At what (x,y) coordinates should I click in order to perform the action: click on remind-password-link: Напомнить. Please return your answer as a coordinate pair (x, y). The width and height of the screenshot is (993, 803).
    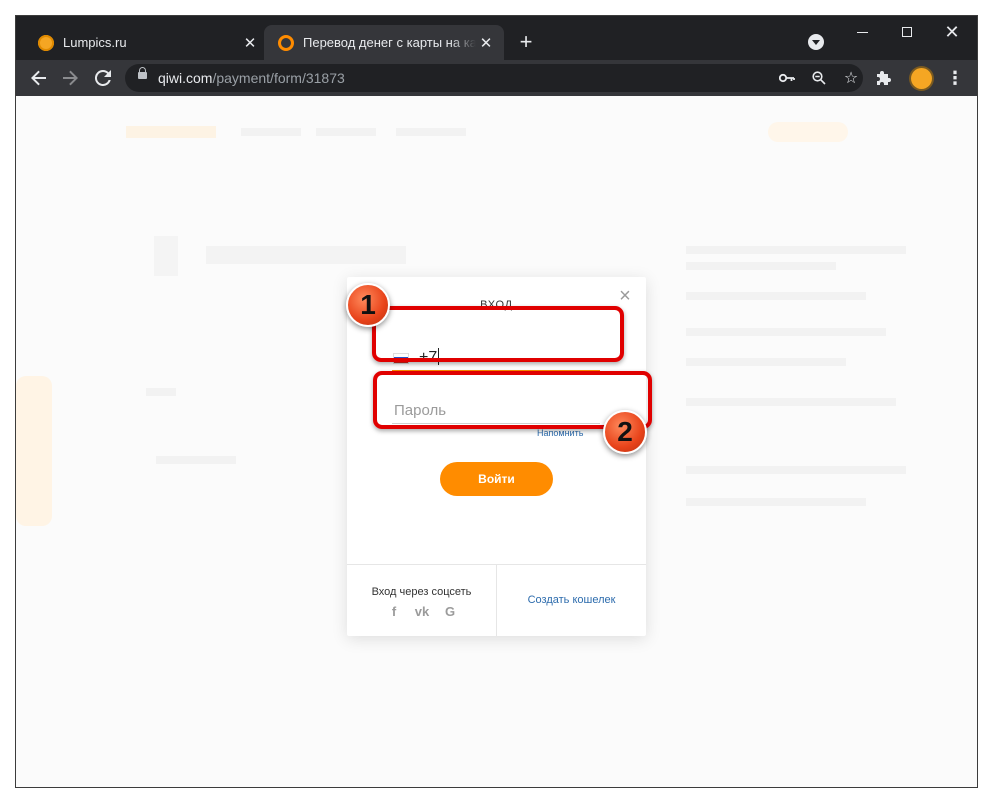
    Looking at the image, I should click on (560, 433).